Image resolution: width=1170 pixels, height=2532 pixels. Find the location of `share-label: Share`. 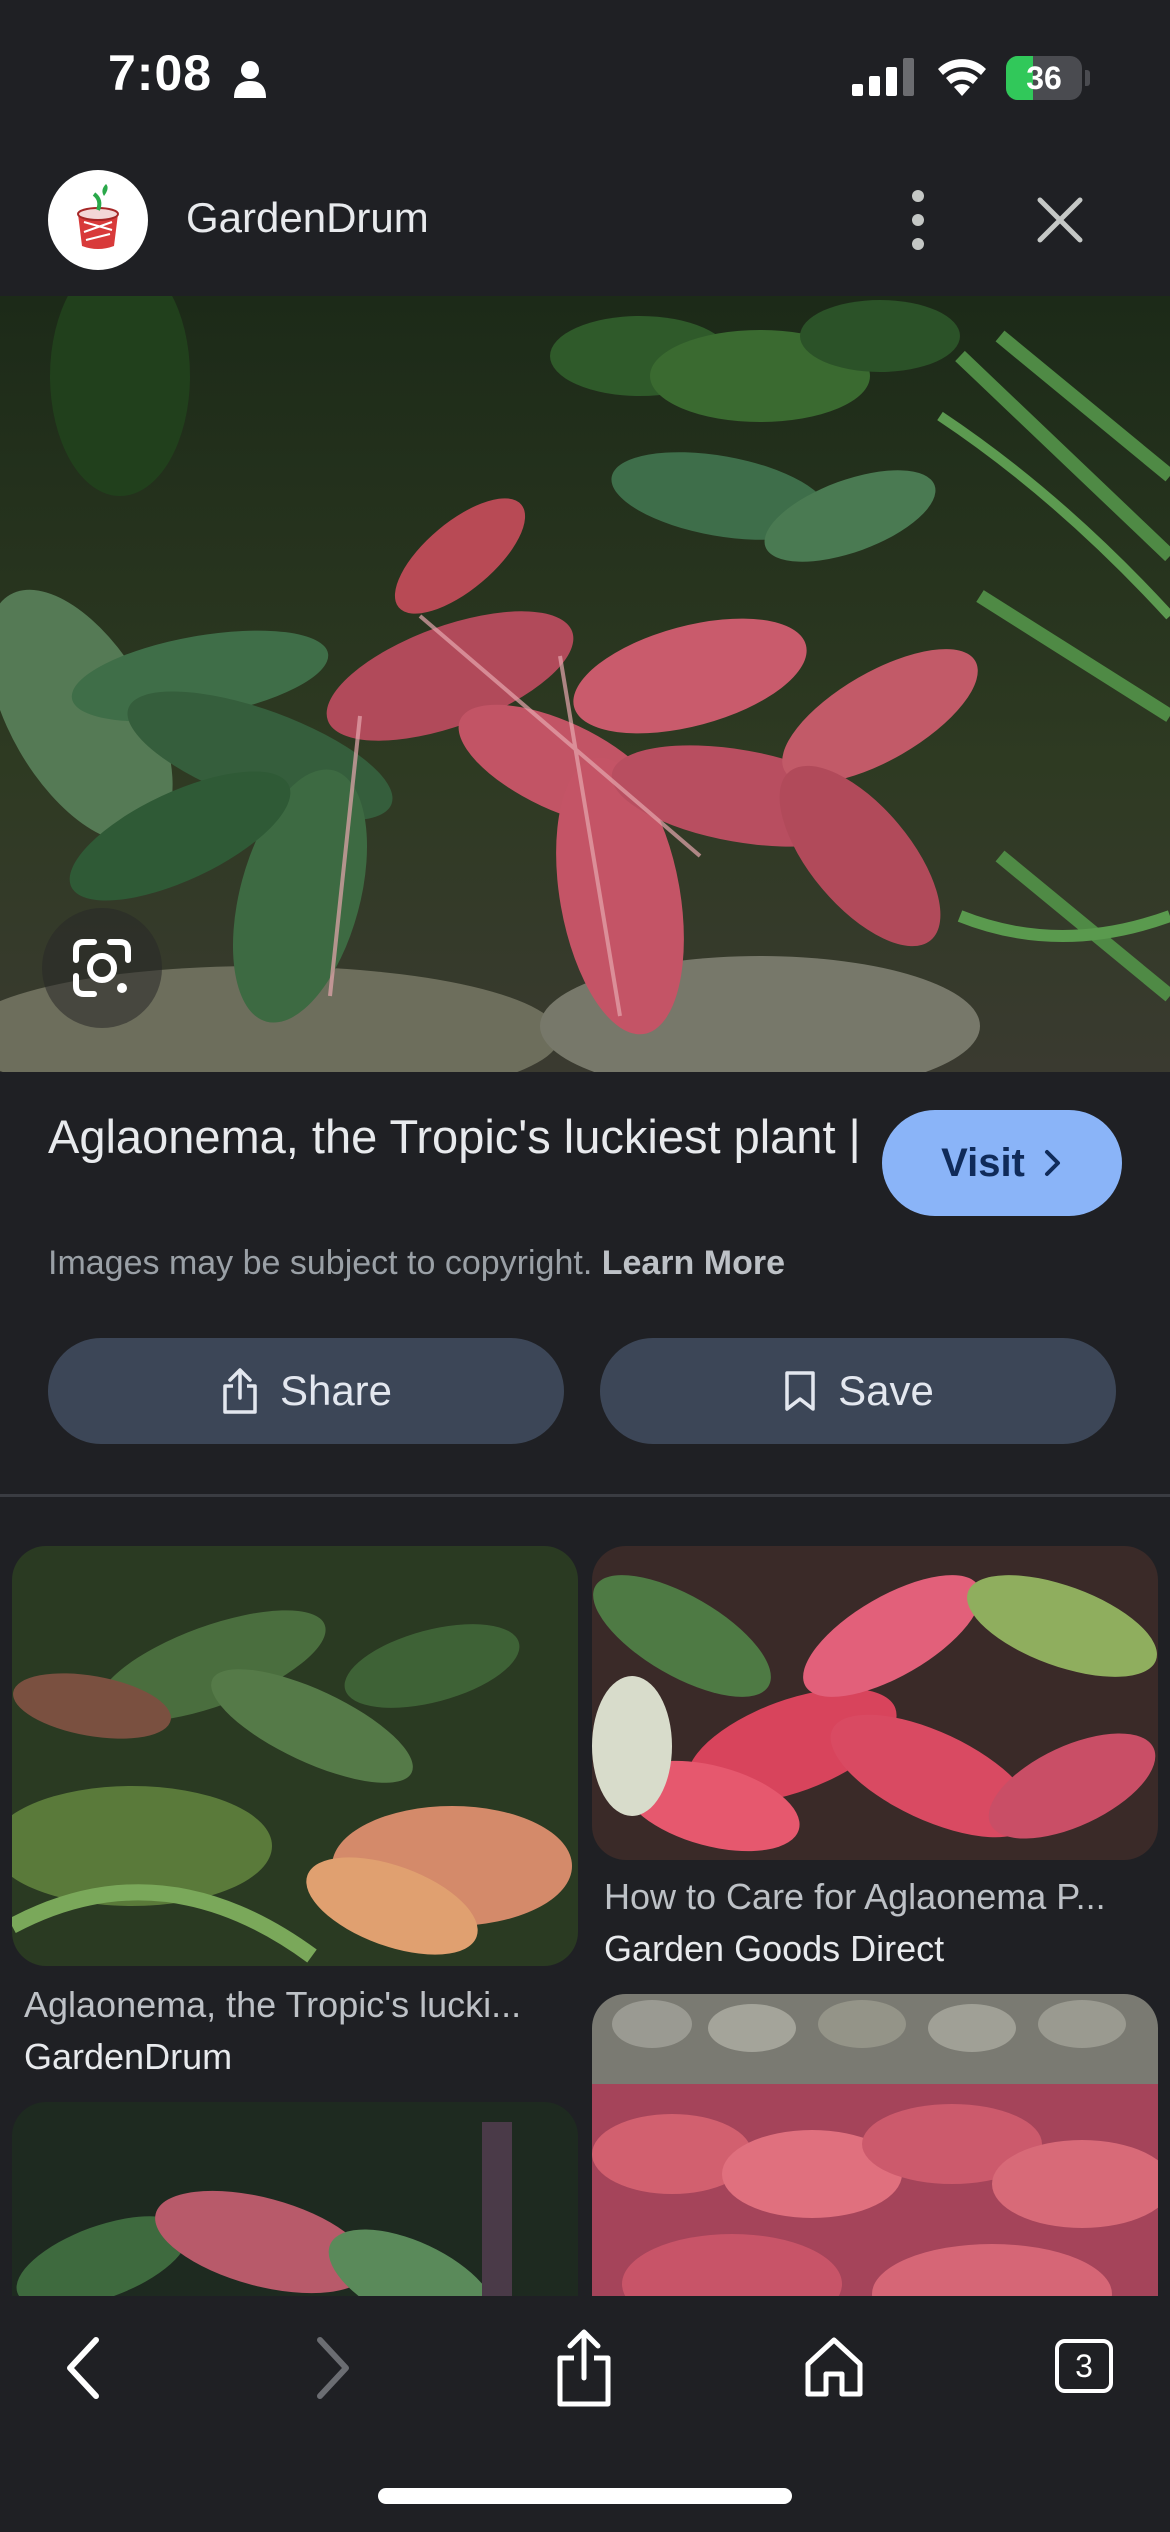

share-label: Share is located at coordinates (336, 1390).